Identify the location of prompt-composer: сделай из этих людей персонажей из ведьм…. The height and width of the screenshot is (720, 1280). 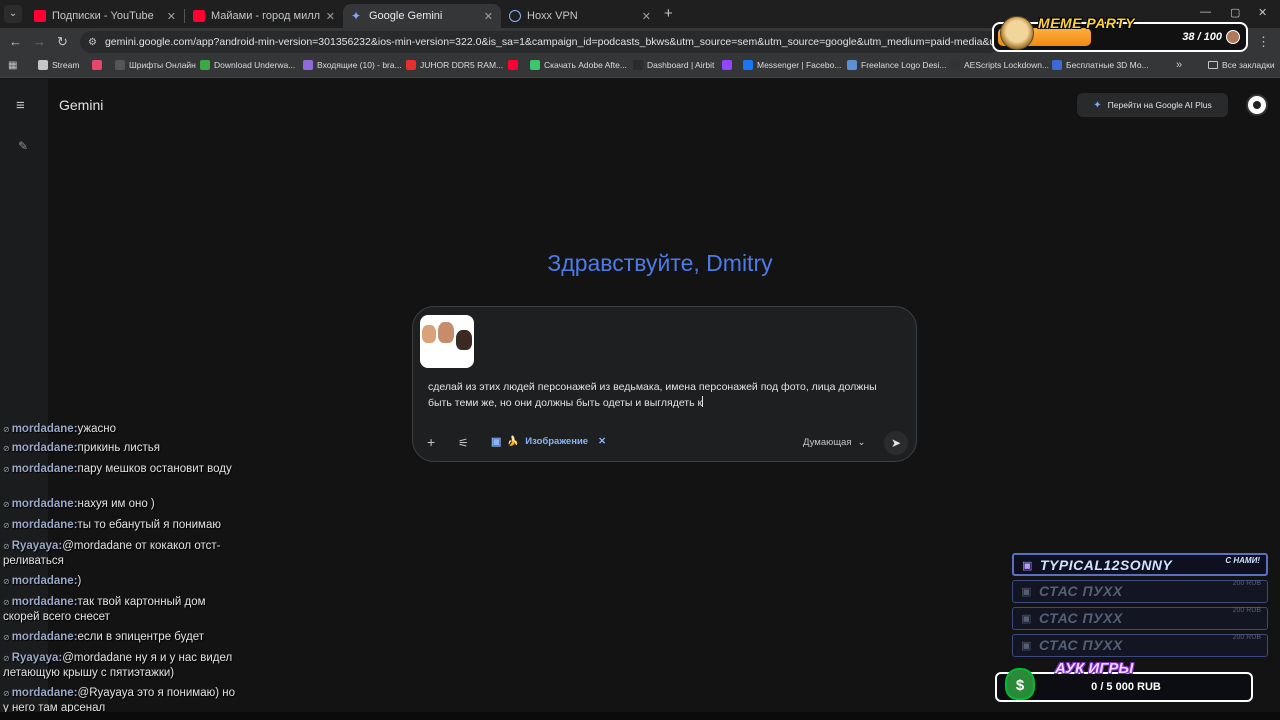
(664, 384).